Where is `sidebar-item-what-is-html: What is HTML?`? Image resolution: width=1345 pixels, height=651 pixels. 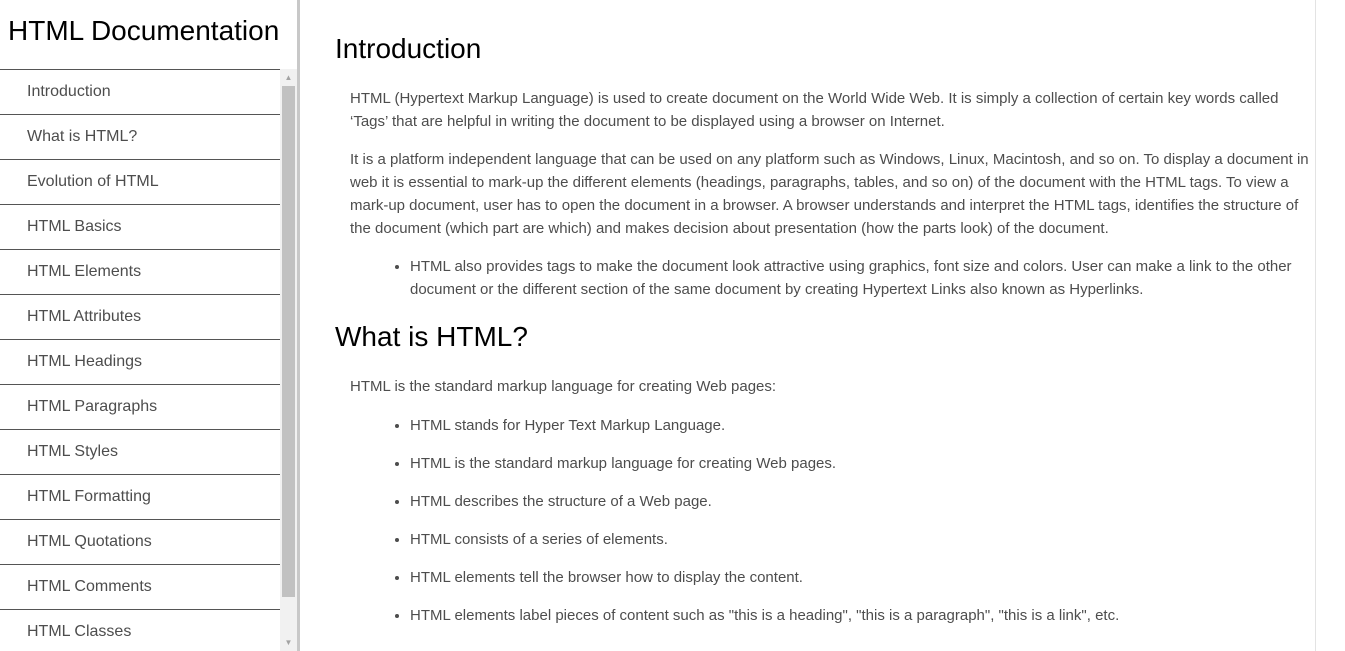
sidebar-item-what-is-html: What is HTML? is located at coordinates (140, 137).